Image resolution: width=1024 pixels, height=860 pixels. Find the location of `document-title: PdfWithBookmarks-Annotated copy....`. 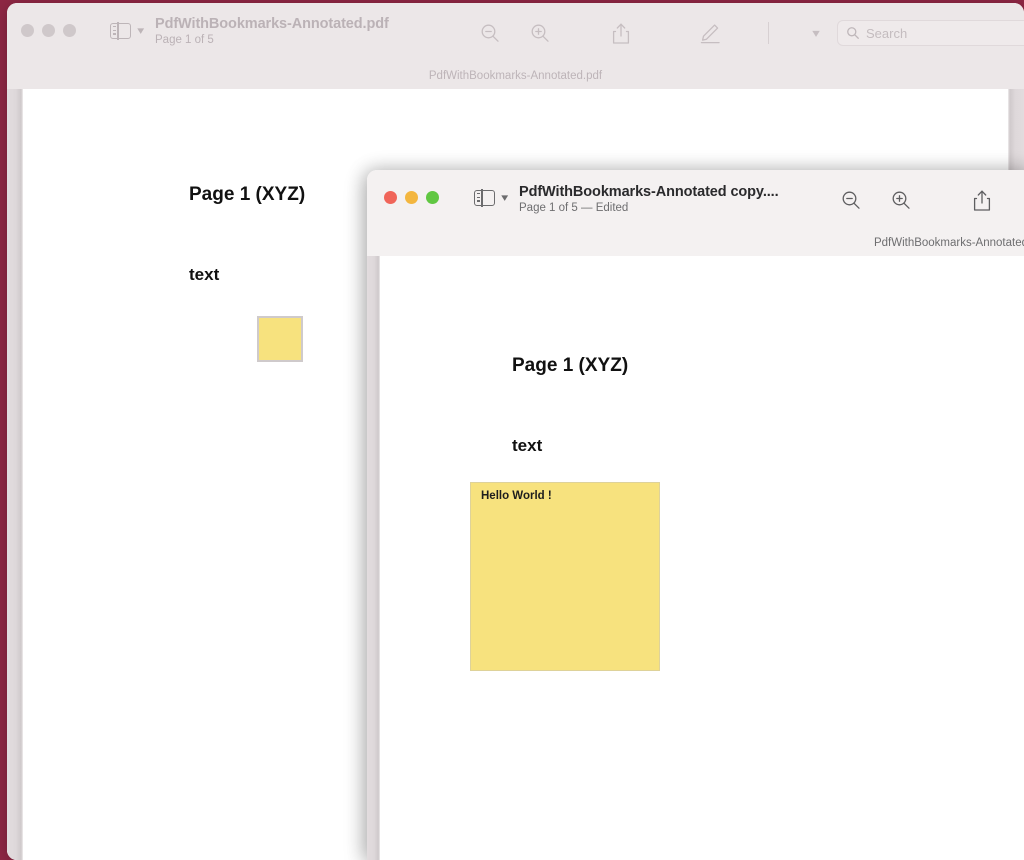

document-title: PdfWithBookmarks-Annotated copy.... is located at coordinates (649, 192).